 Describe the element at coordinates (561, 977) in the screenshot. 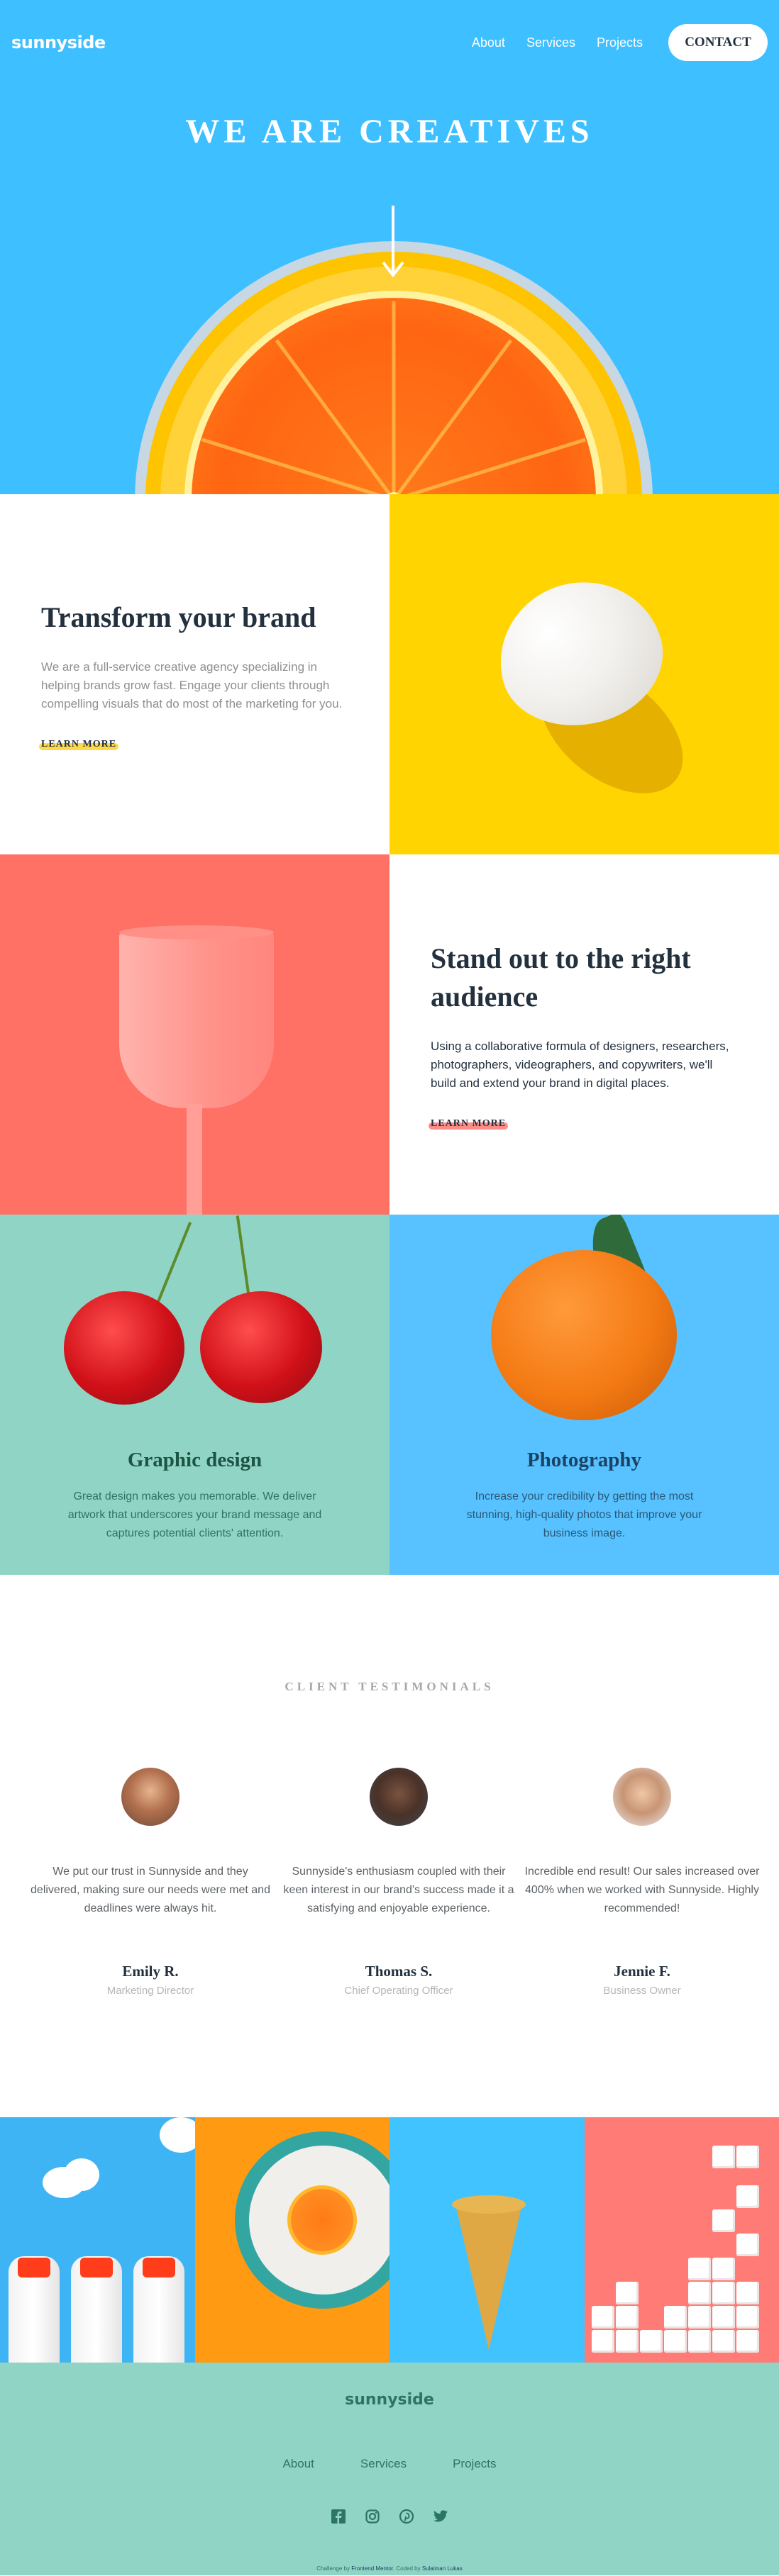

I see `feature-title: Stand out to the right audience` at that location.